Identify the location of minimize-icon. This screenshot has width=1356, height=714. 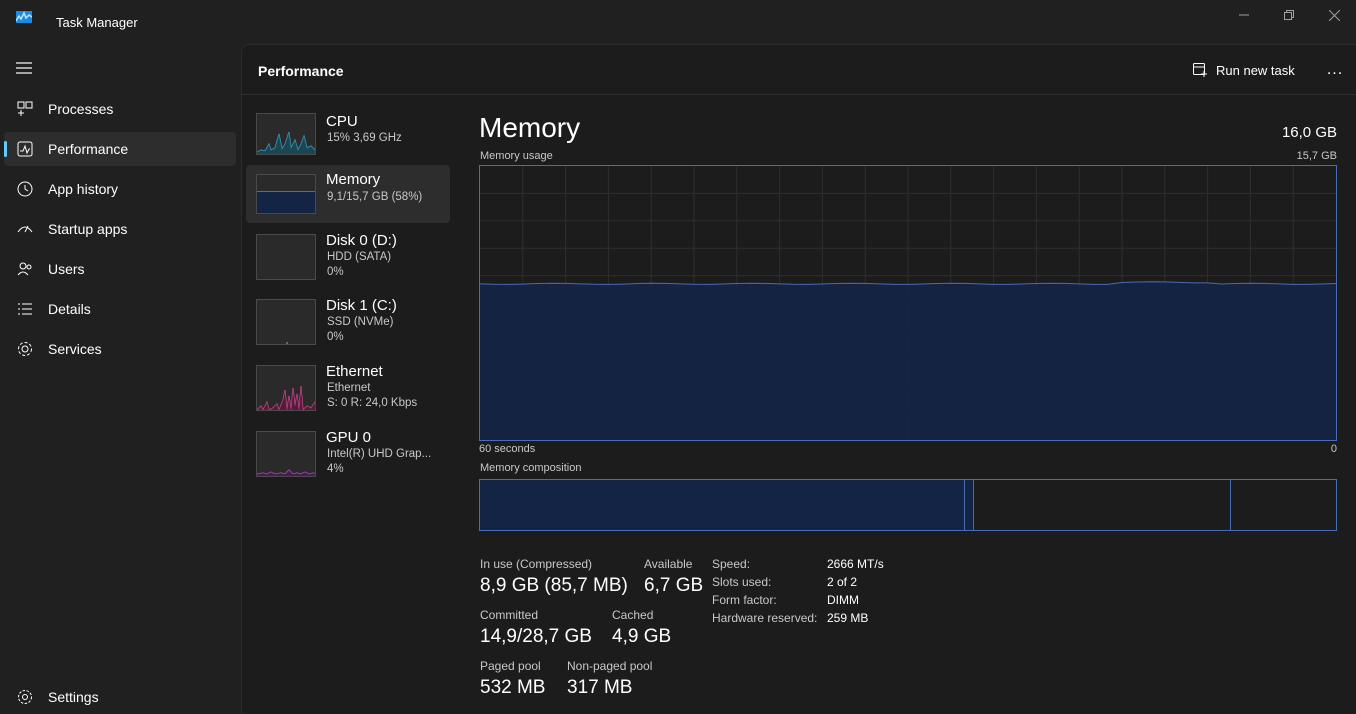
(1244, 15).